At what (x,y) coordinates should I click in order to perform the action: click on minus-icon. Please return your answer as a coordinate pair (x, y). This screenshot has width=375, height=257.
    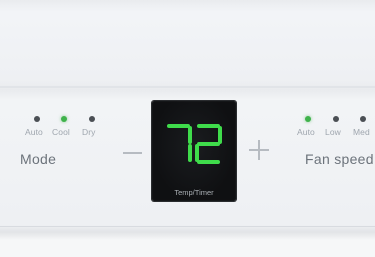
    Looking at the image, I should click on (132, 153).